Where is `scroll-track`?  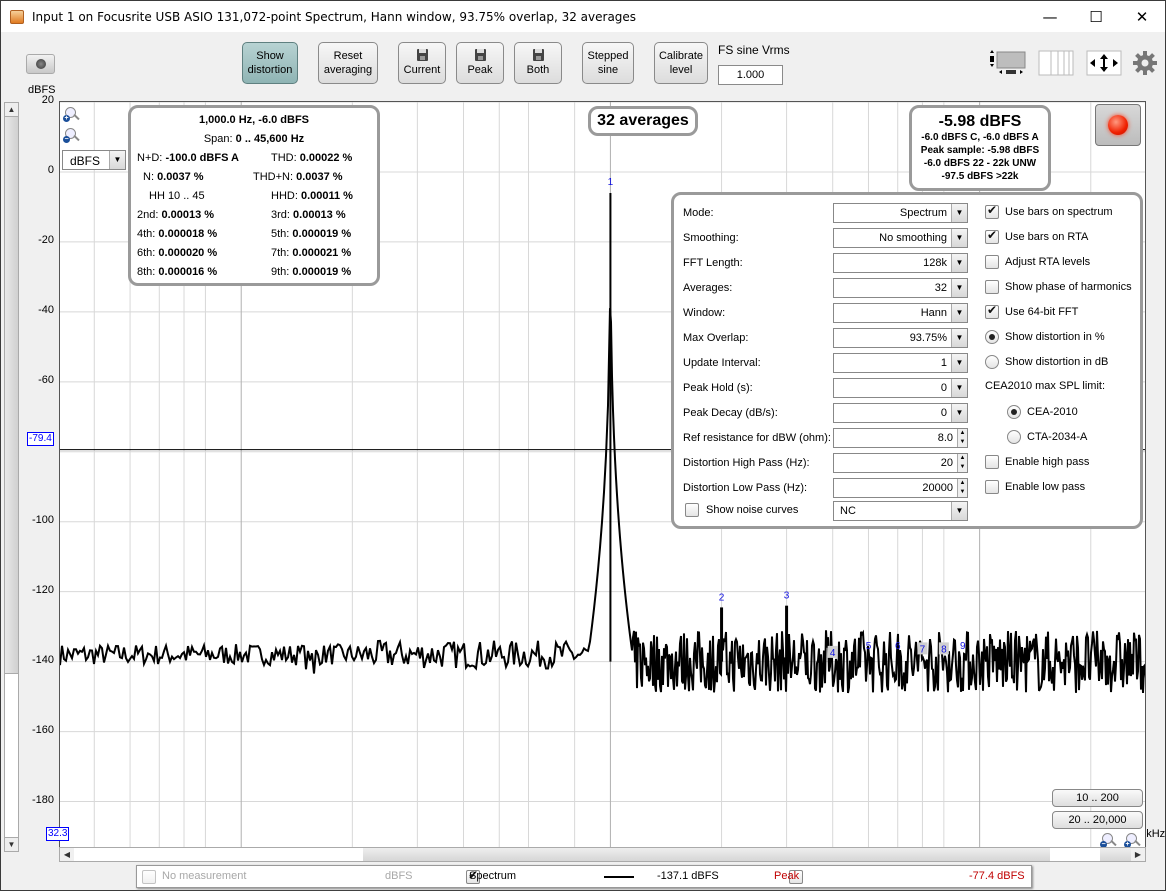 scroll-track is located at coordinates (11, 755).